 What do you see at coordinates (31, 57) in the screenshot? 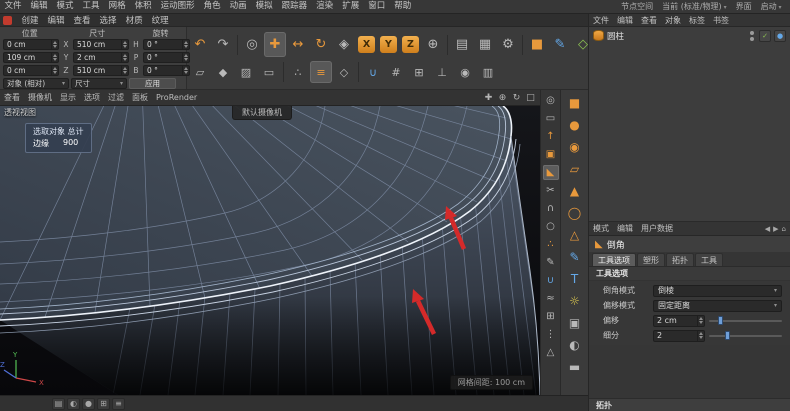
I see `position-y-field: 109 cm` at bounding box center [31, 57].